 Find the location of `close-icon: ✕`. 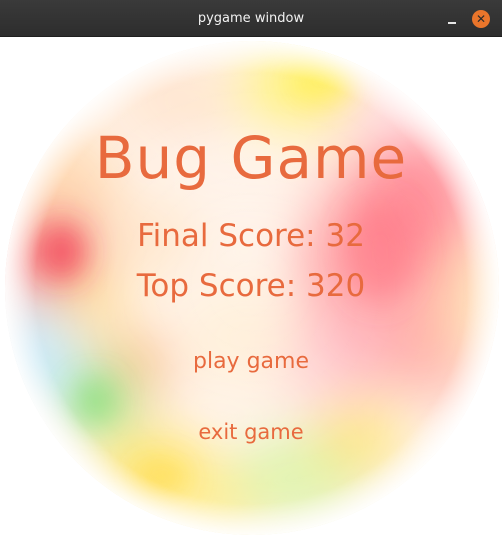

close-icon: ✕ is located at coordinates (481, 19).